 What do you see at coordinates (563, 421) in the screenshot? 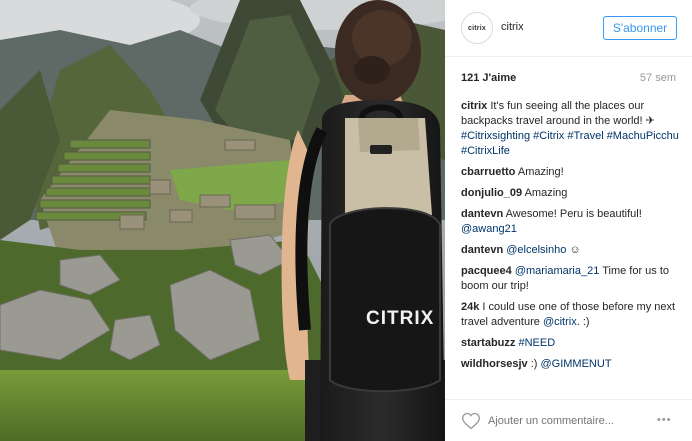
I see `comment-input` at bounding box center [563, 421].